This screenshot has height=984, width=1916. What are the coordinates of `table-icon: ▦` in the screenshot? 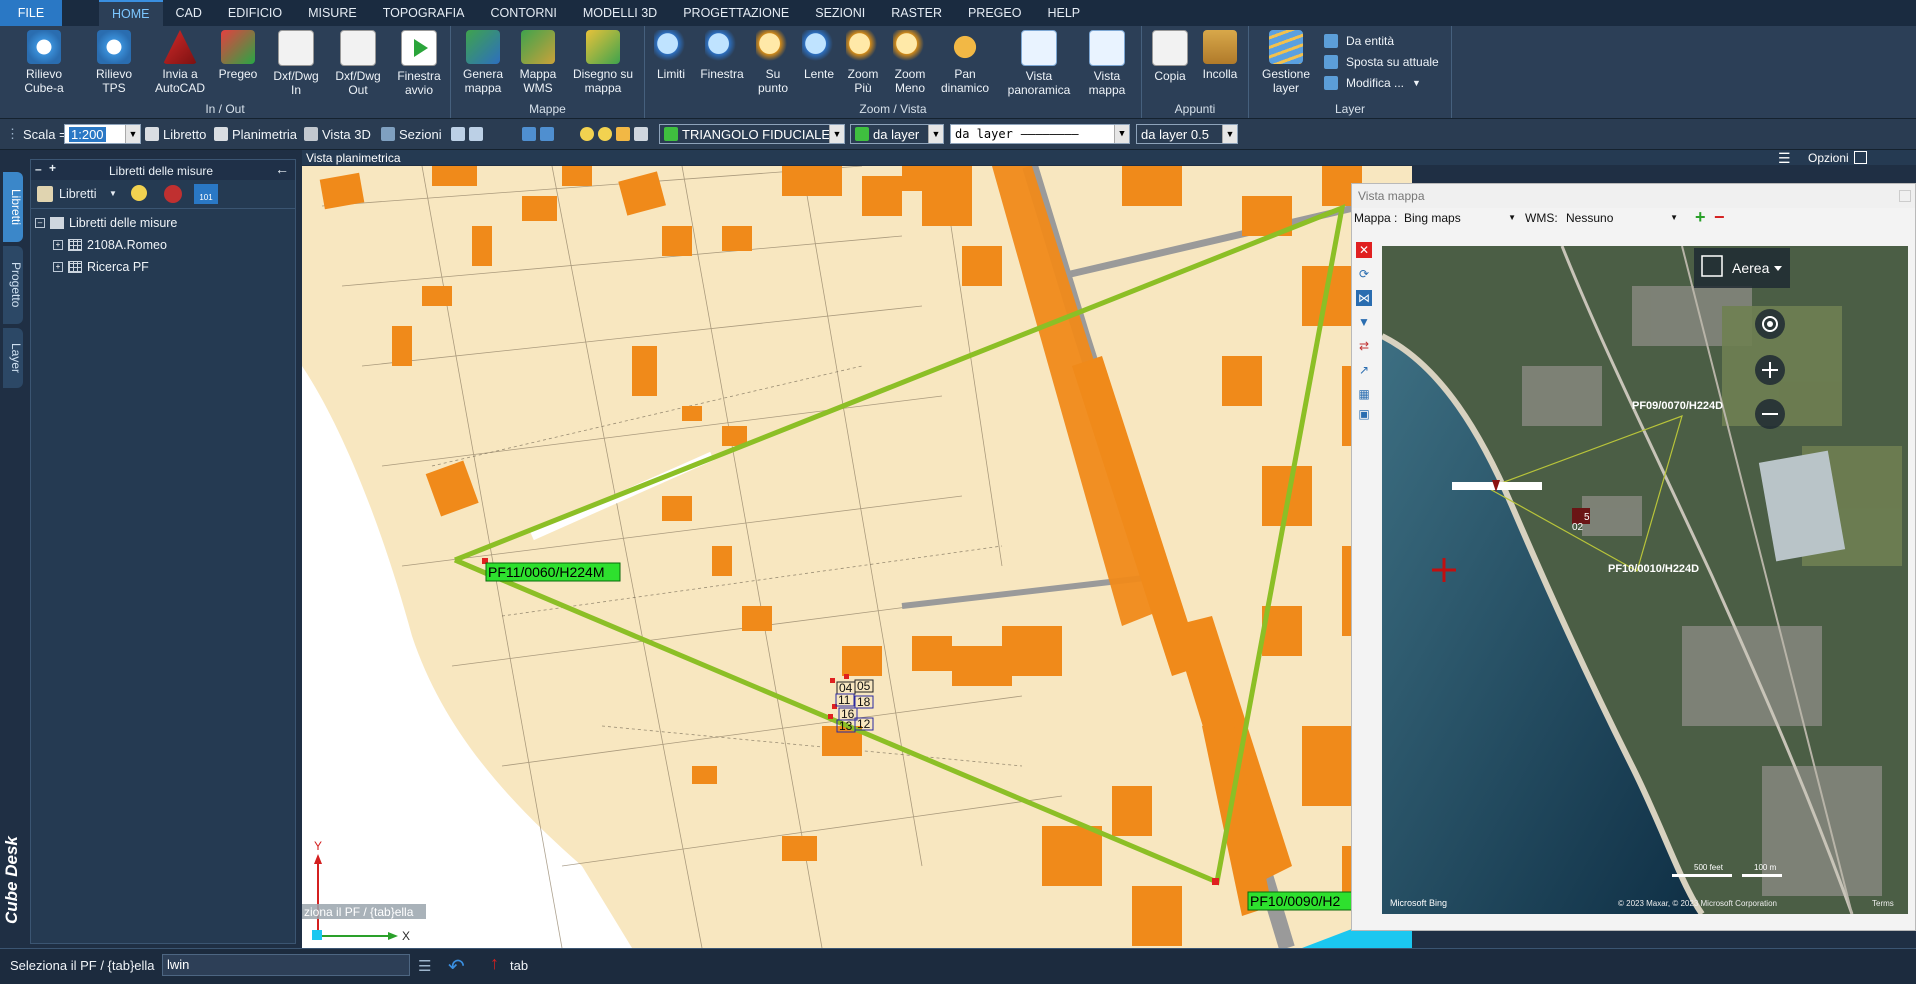 It's located at (1364, 394).